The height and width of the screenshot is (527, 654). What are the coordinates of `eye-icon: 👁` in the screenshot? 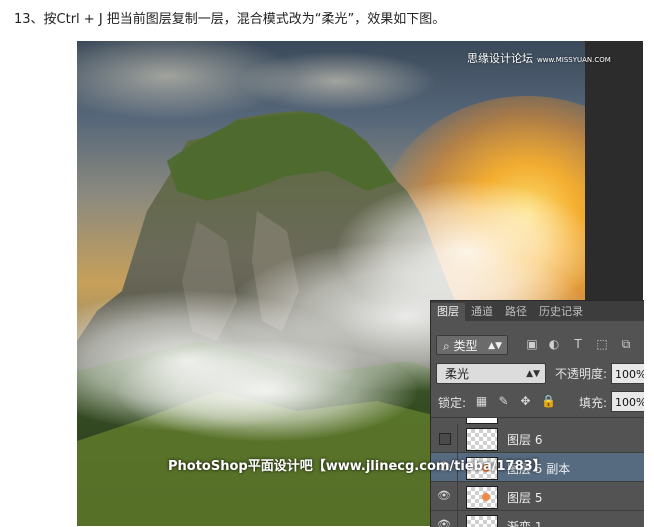 It's located at (444, 496).